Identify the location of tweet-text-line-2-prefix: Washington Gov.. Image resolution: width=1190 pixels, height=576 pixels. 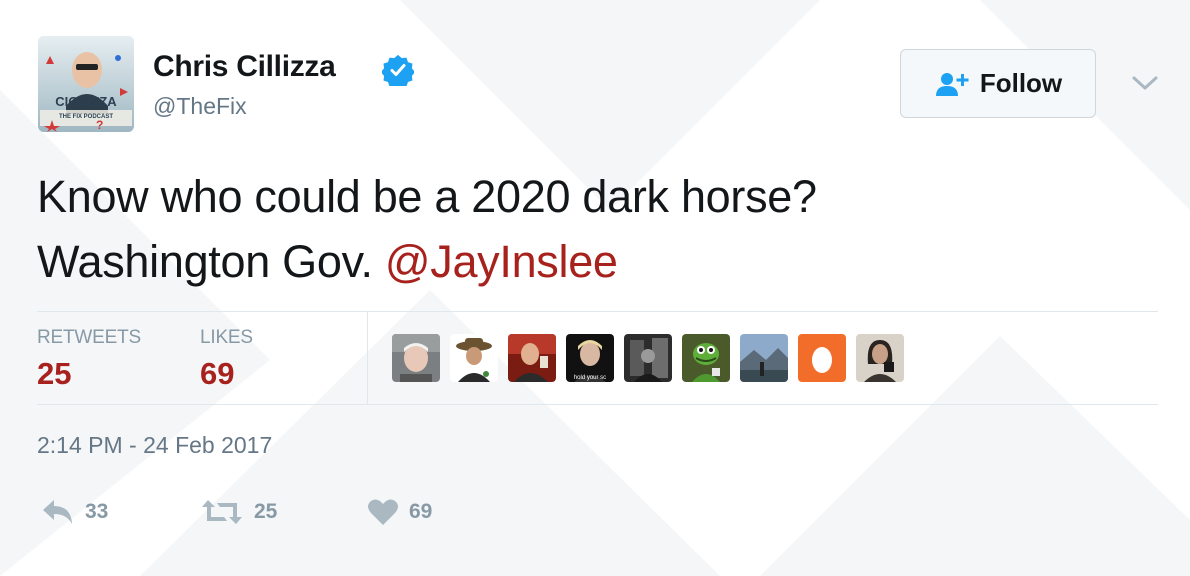
(211, 261).